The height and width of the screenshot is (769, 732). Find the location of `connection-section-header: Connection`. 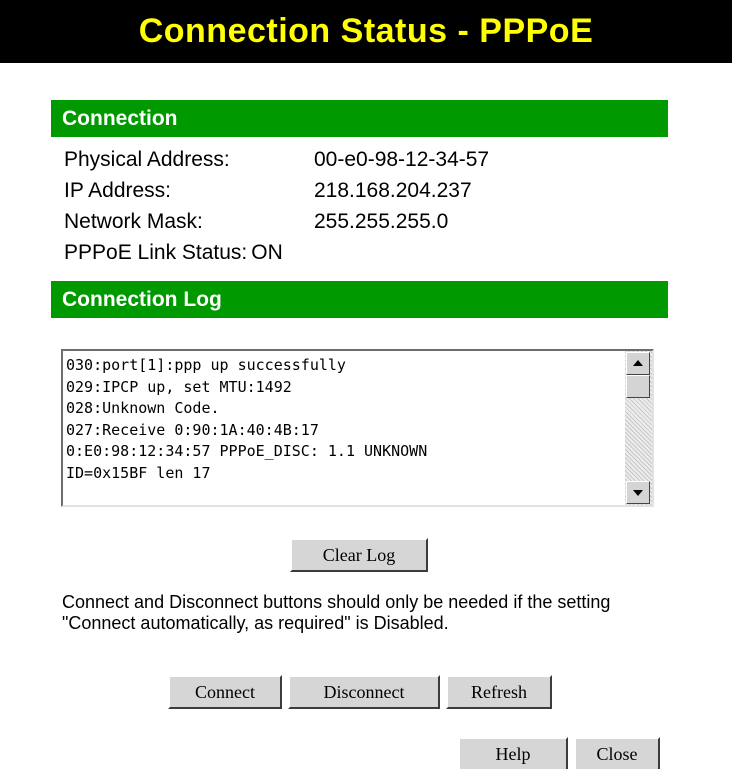

connection-section-header: Connection is located at coordinates (359, 118).